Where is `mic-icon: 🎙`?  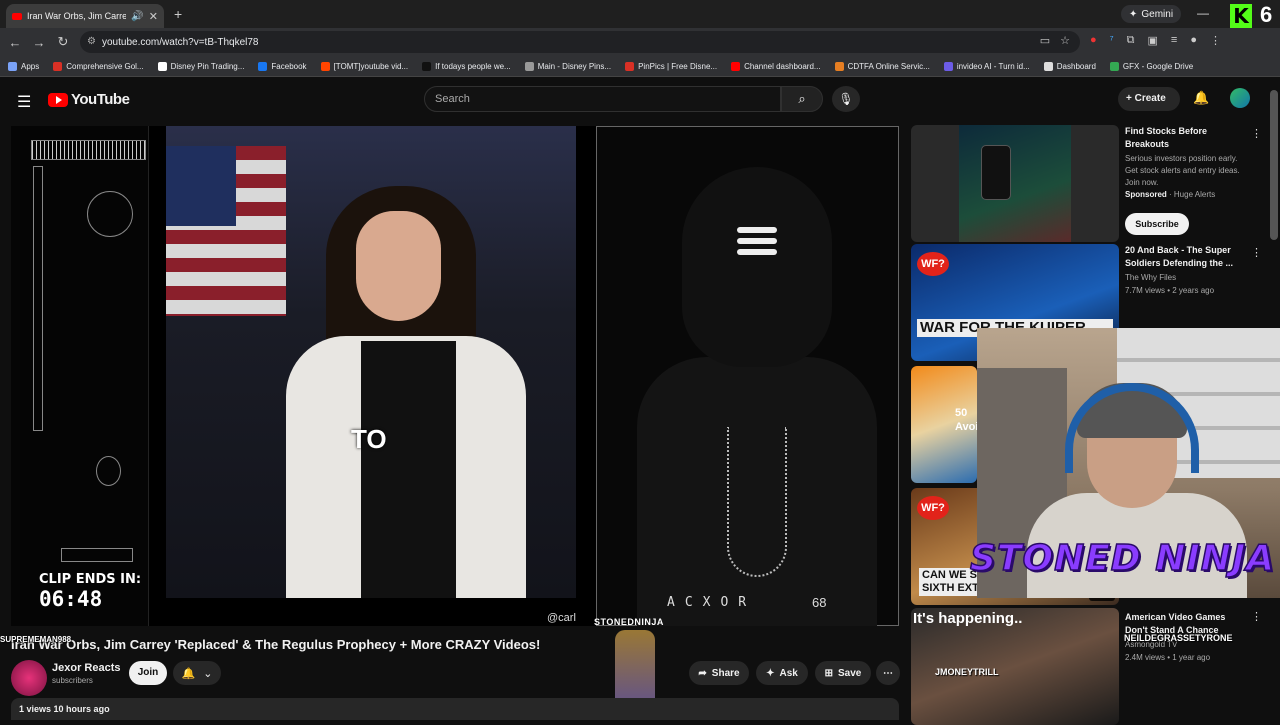 mic-icon: 🎙 is located at coordinates (846, 99).